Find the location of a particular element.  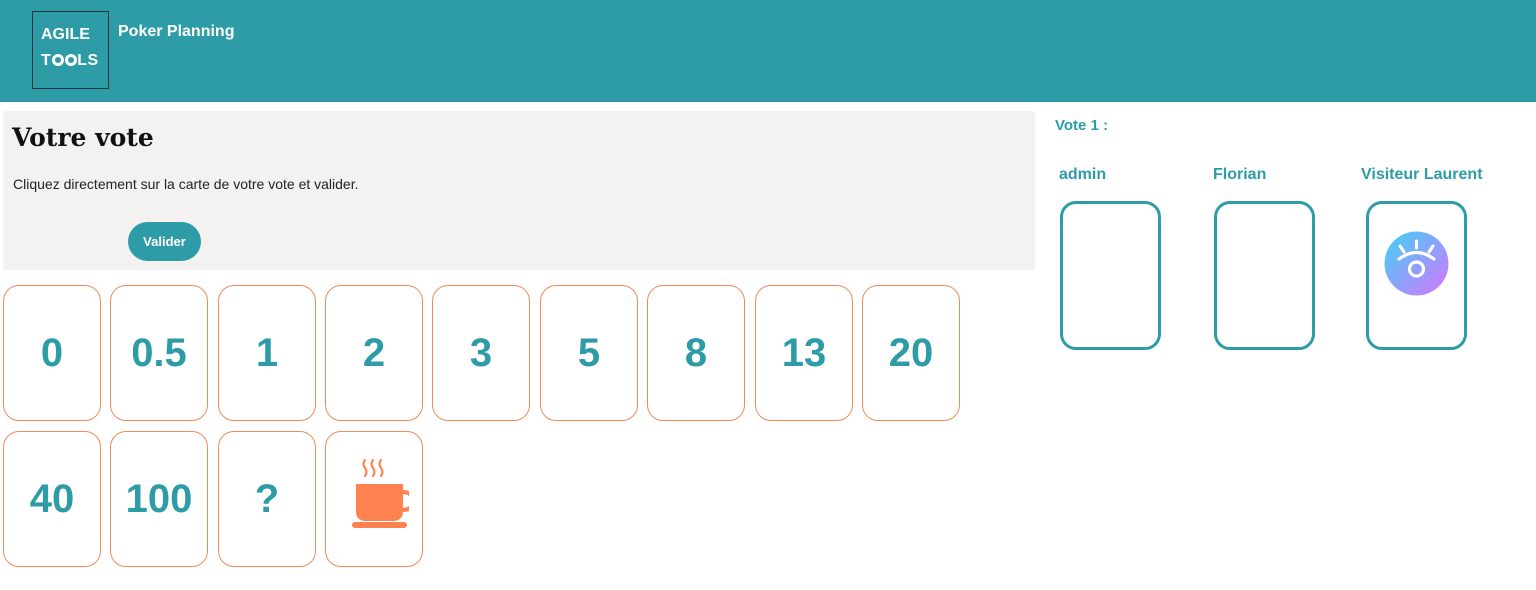

vote-card: 0 is located at coordinates (52, 353).